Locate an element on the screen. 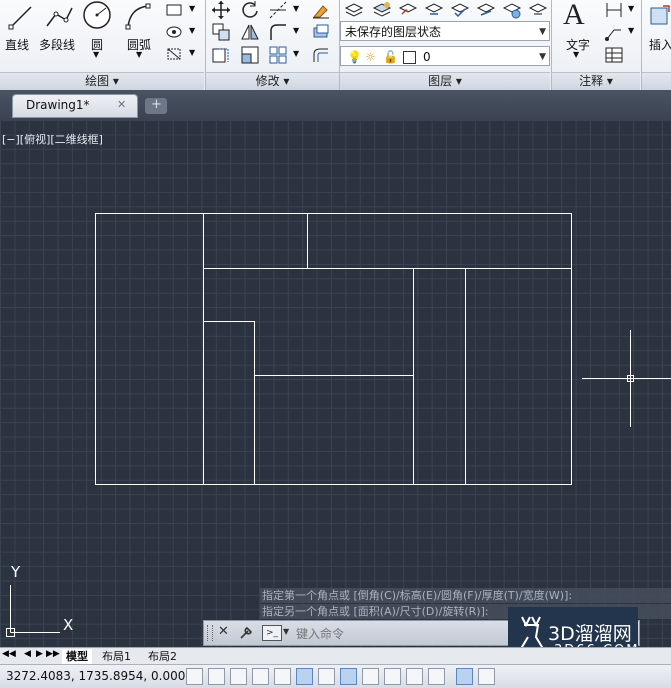  dimension-icon is located at coordinates (614, 10).